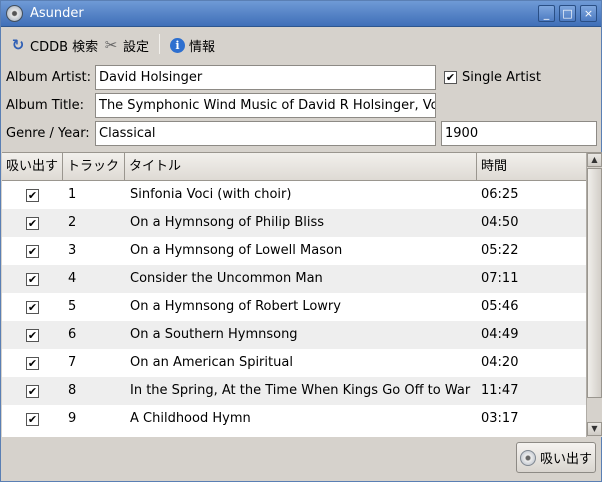  What do you see at coordinates (450, 77) in the screenshot?
I see `single-artist-checkbox: ✔` at bounding box center [450, 77].